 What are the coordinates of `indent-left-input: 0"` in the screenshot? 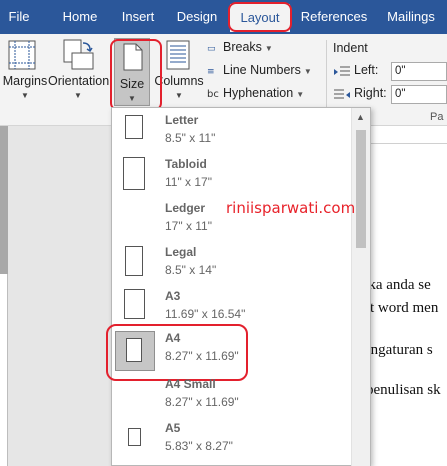 It's located at (419, 71).